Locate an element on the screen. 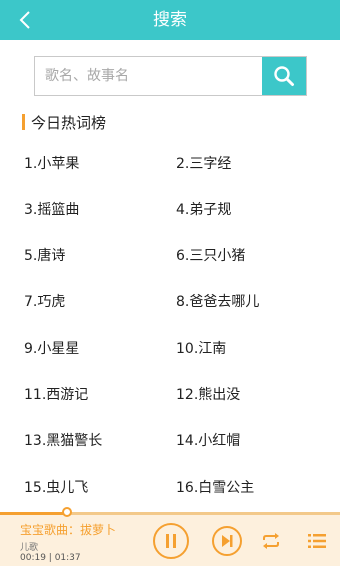  hot-word-item: 2.三字经 is located at coordinates (203, 163).